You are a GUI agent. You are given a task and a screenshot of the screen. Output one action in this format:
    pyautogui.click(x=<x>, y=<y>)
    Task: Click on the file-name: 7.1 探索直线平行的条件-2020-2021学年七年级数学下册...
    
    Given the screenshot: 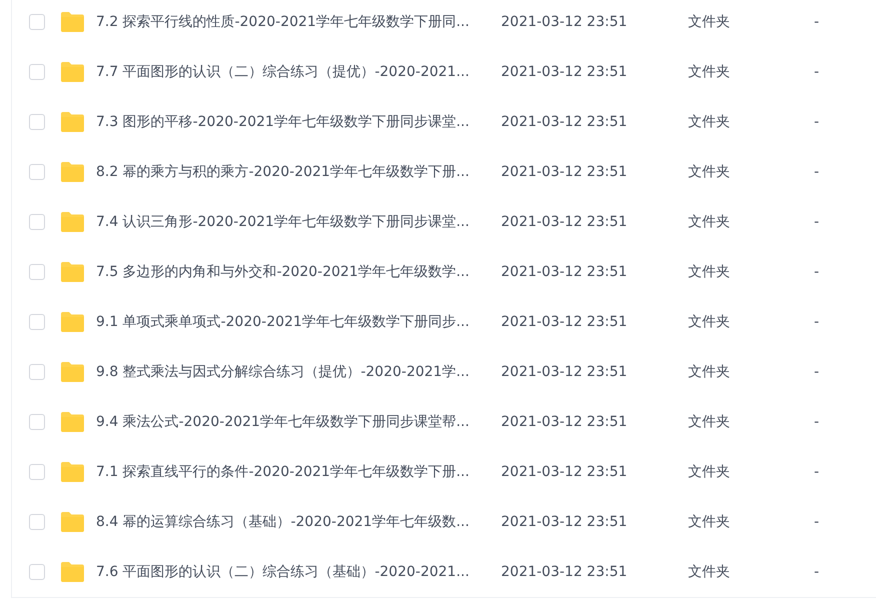 What is the action you would take?
    pyautogui.click(x=298, y=472)
    